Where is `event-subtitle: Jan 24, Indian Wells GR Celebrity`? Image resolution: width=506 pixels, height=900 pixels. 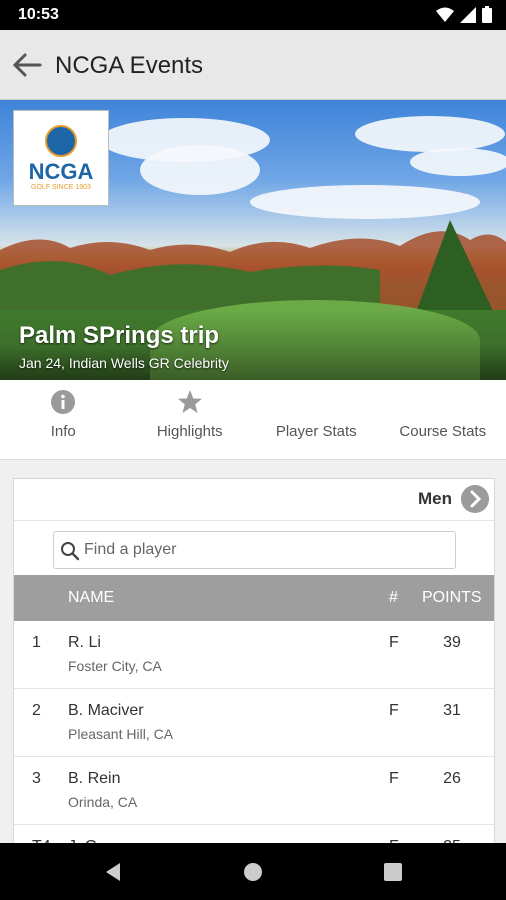
event-subtitle: Jan 24, Indian Wells GR Celebrity is located at coordinates (124, 363).